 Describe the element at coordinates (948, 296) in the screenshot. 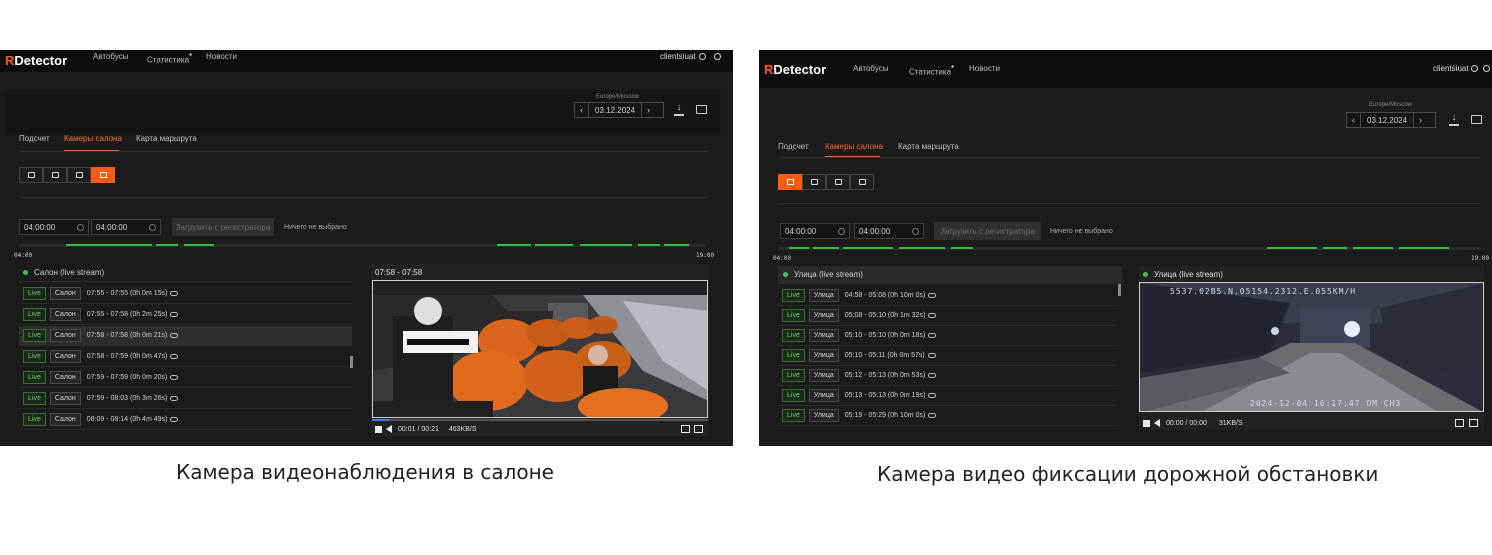

I see `recording-row: Live Улица 04:58 - 05:08 (0h 10m 0s)` at that location.